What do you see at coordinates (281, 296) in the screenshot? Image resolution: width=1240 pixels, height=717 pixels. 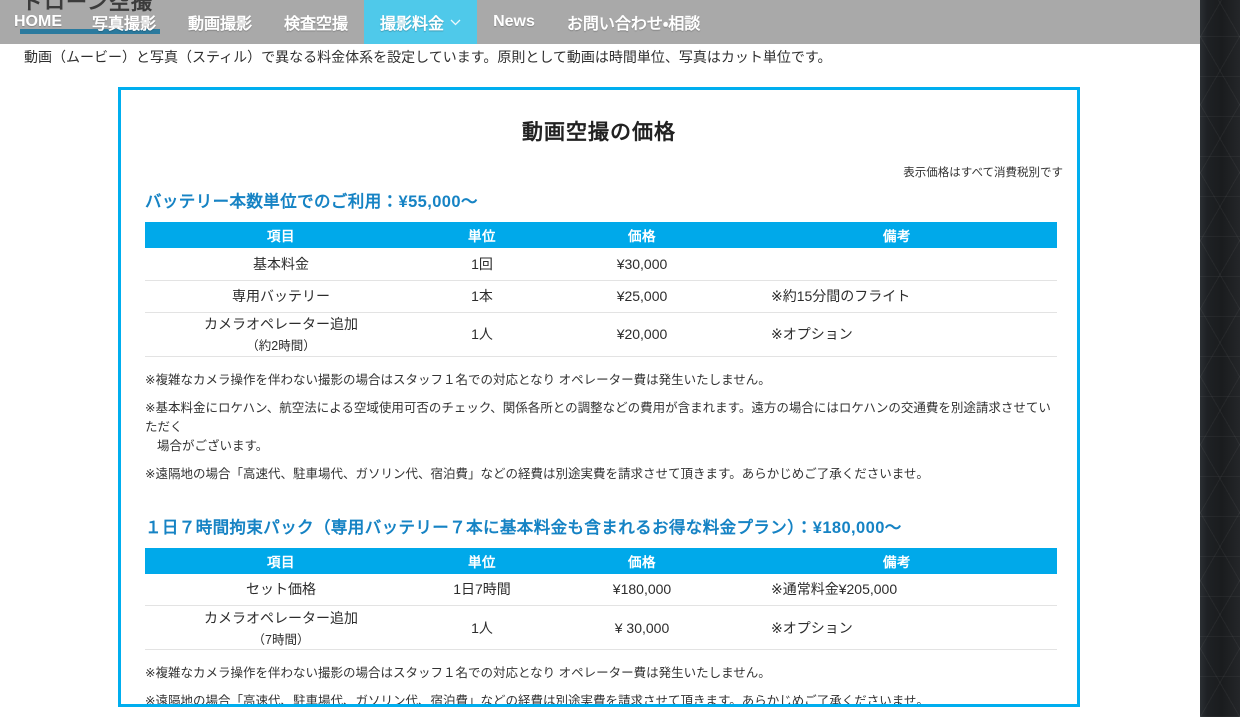 I see `cell-item: 専用バッテリー` at bounding box center [281, 296].